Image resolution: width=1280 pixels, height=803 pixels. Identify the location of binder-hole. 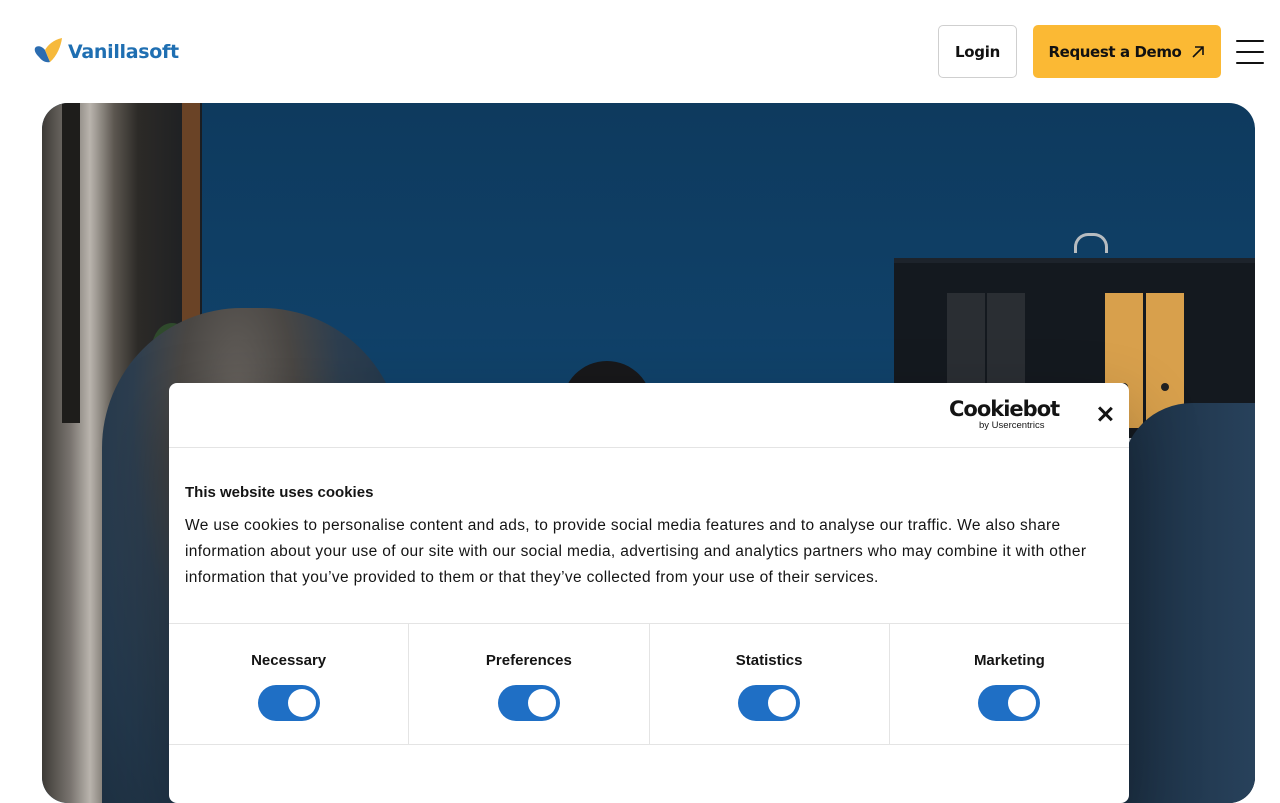
(1165, 387).